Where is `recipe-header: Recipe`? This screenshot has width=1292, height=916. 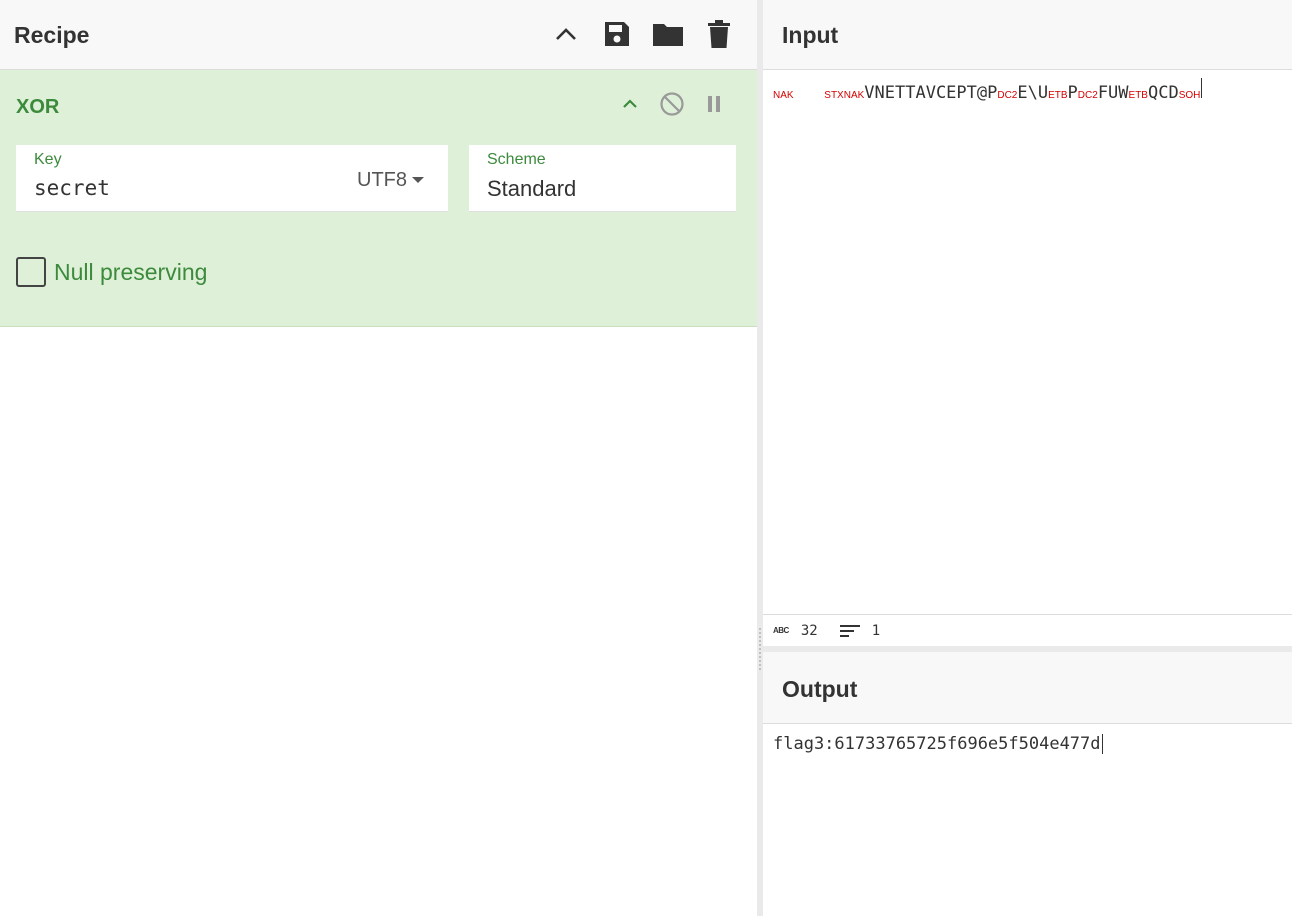
recipe-header: Recipe is located at coordinates (378, 35).